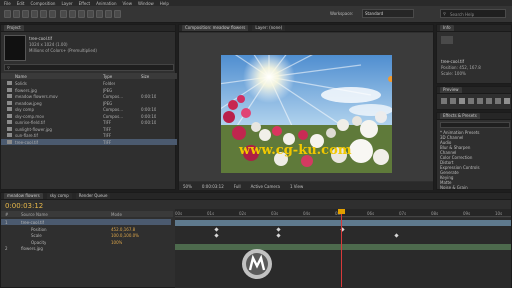 The image size is (512, 288). What do you see at coordinates (125, 235) in the screenshot?
I see `property-value: 100.0,100.0%` at bounding box center [125, 235].